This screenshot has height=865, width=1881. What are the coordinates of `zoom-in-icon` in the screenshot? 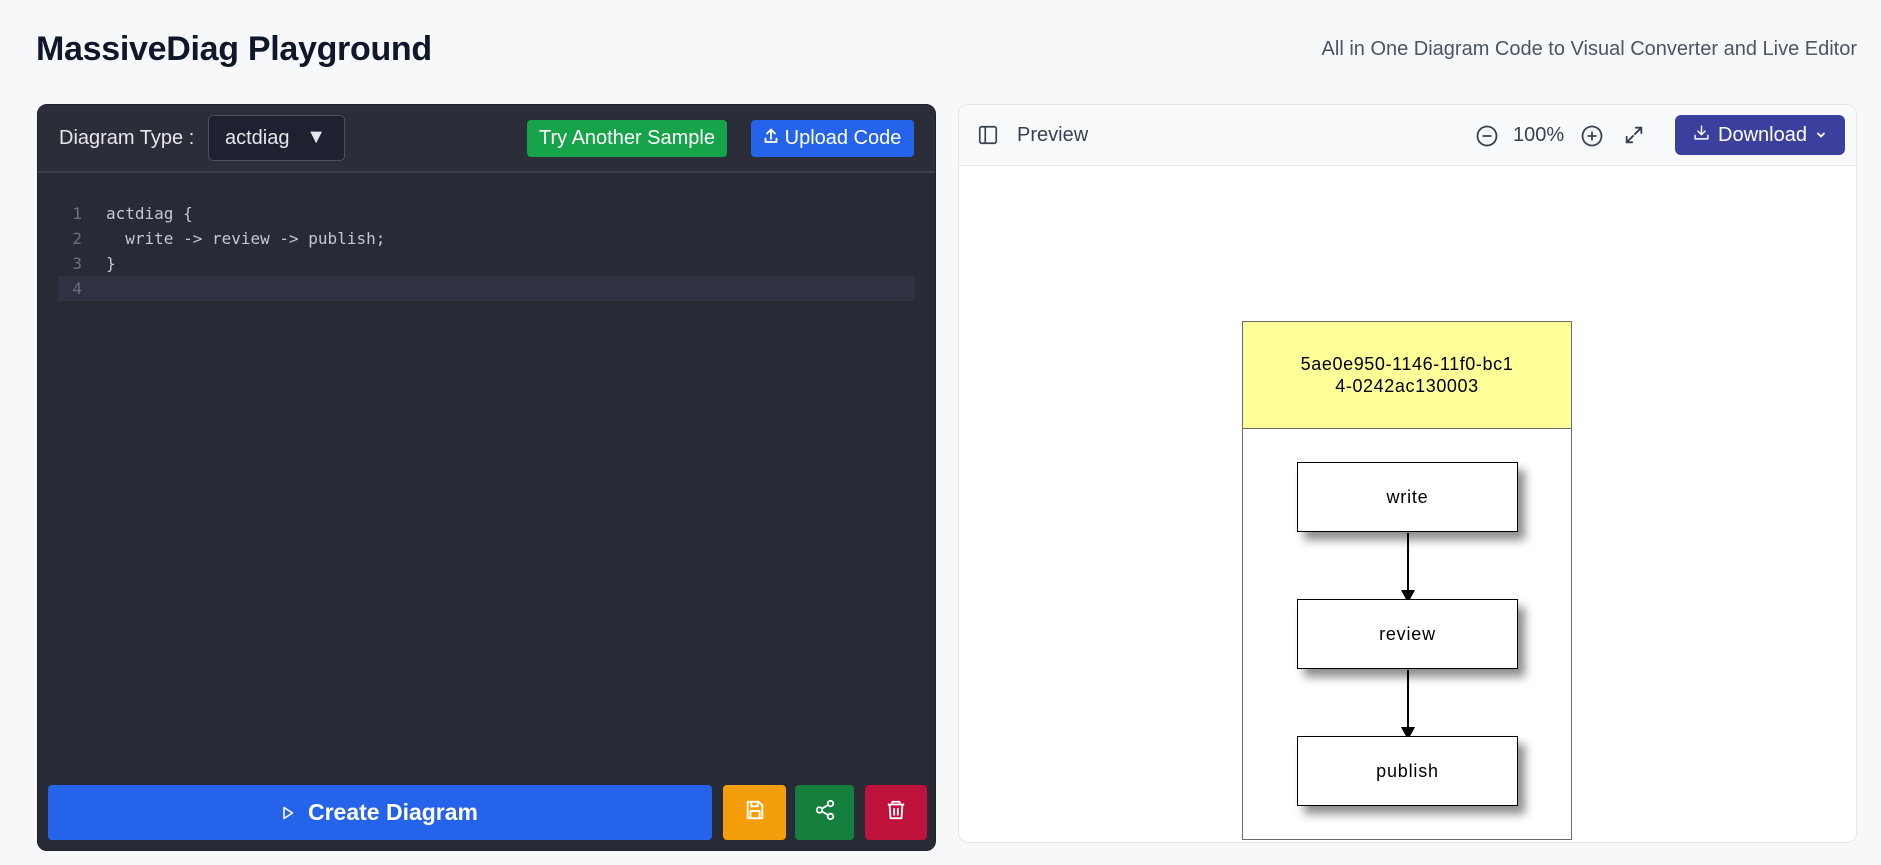 It's located at (1592, 138).